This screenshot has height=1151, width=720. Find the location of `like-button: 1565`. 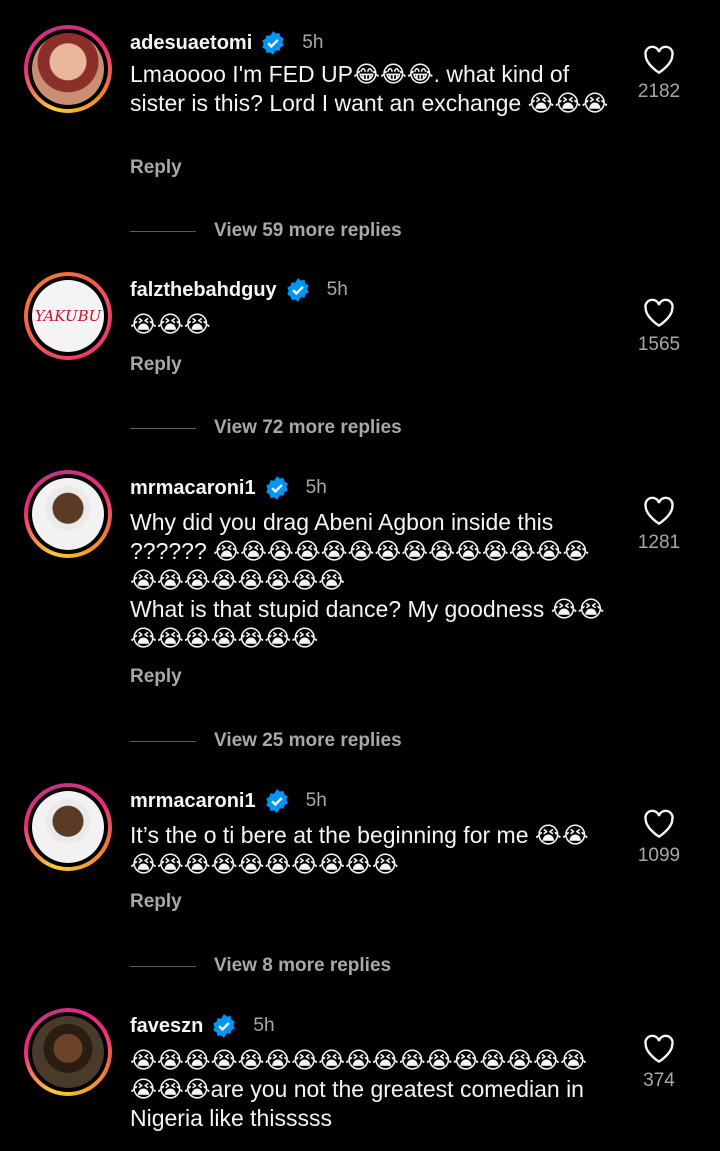

like-button: 1565 is located at coordinates (659, 327).